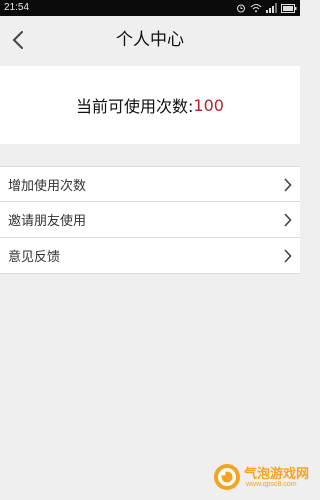 The image size is (320, 500). I want to click on page-title: 个人中心, so click(150, 40).